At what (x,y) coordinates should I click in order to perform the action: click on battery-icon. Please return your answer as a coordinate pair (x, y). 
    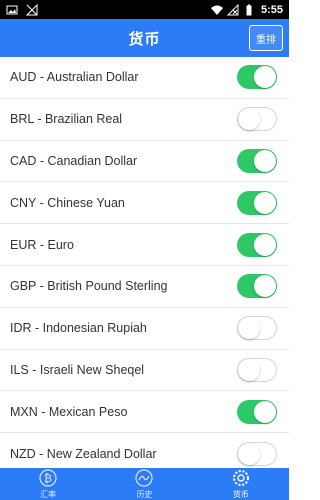
    Looking at the image, I should click on (249, 9).